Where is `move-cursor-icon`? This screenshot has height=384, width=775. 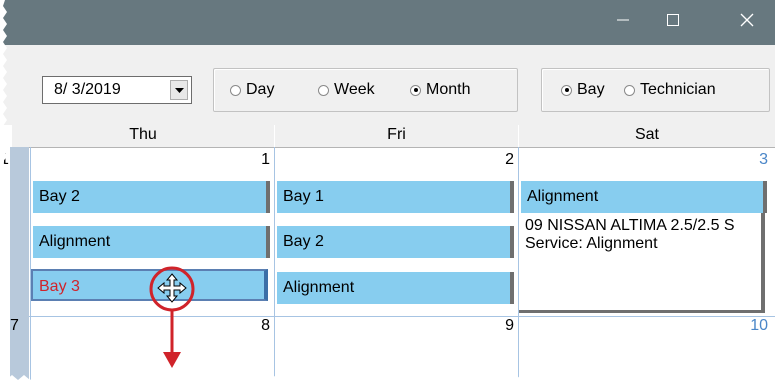 move-cursor-icon is located at coordinates (172, 288).